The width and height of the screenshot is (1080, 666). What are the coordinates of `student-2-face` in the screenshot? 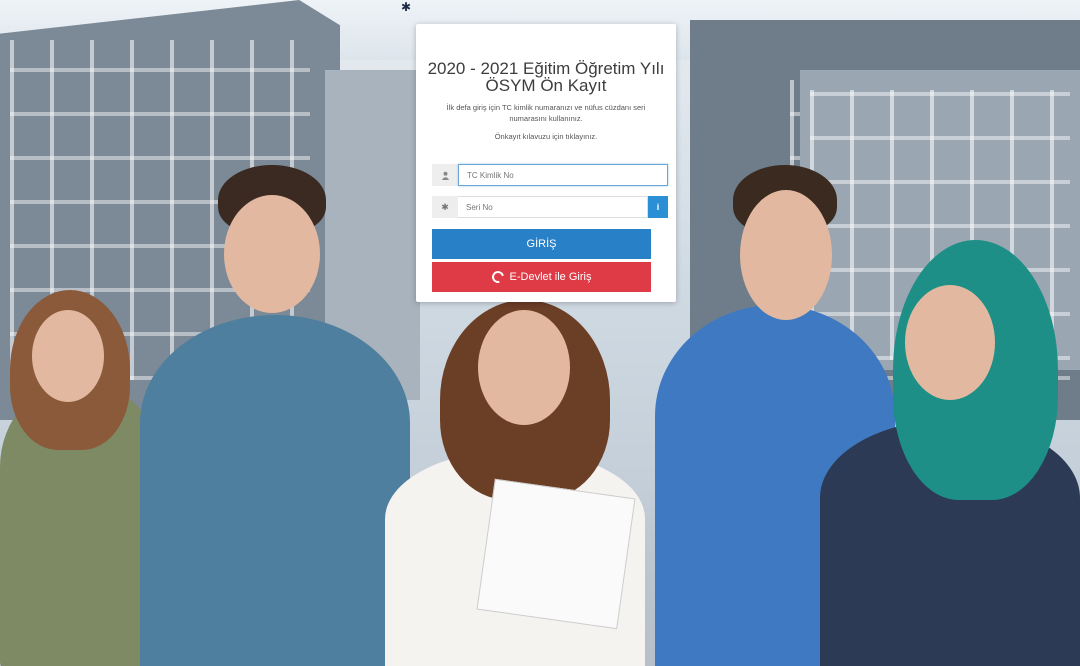 It's located at (272, 254).